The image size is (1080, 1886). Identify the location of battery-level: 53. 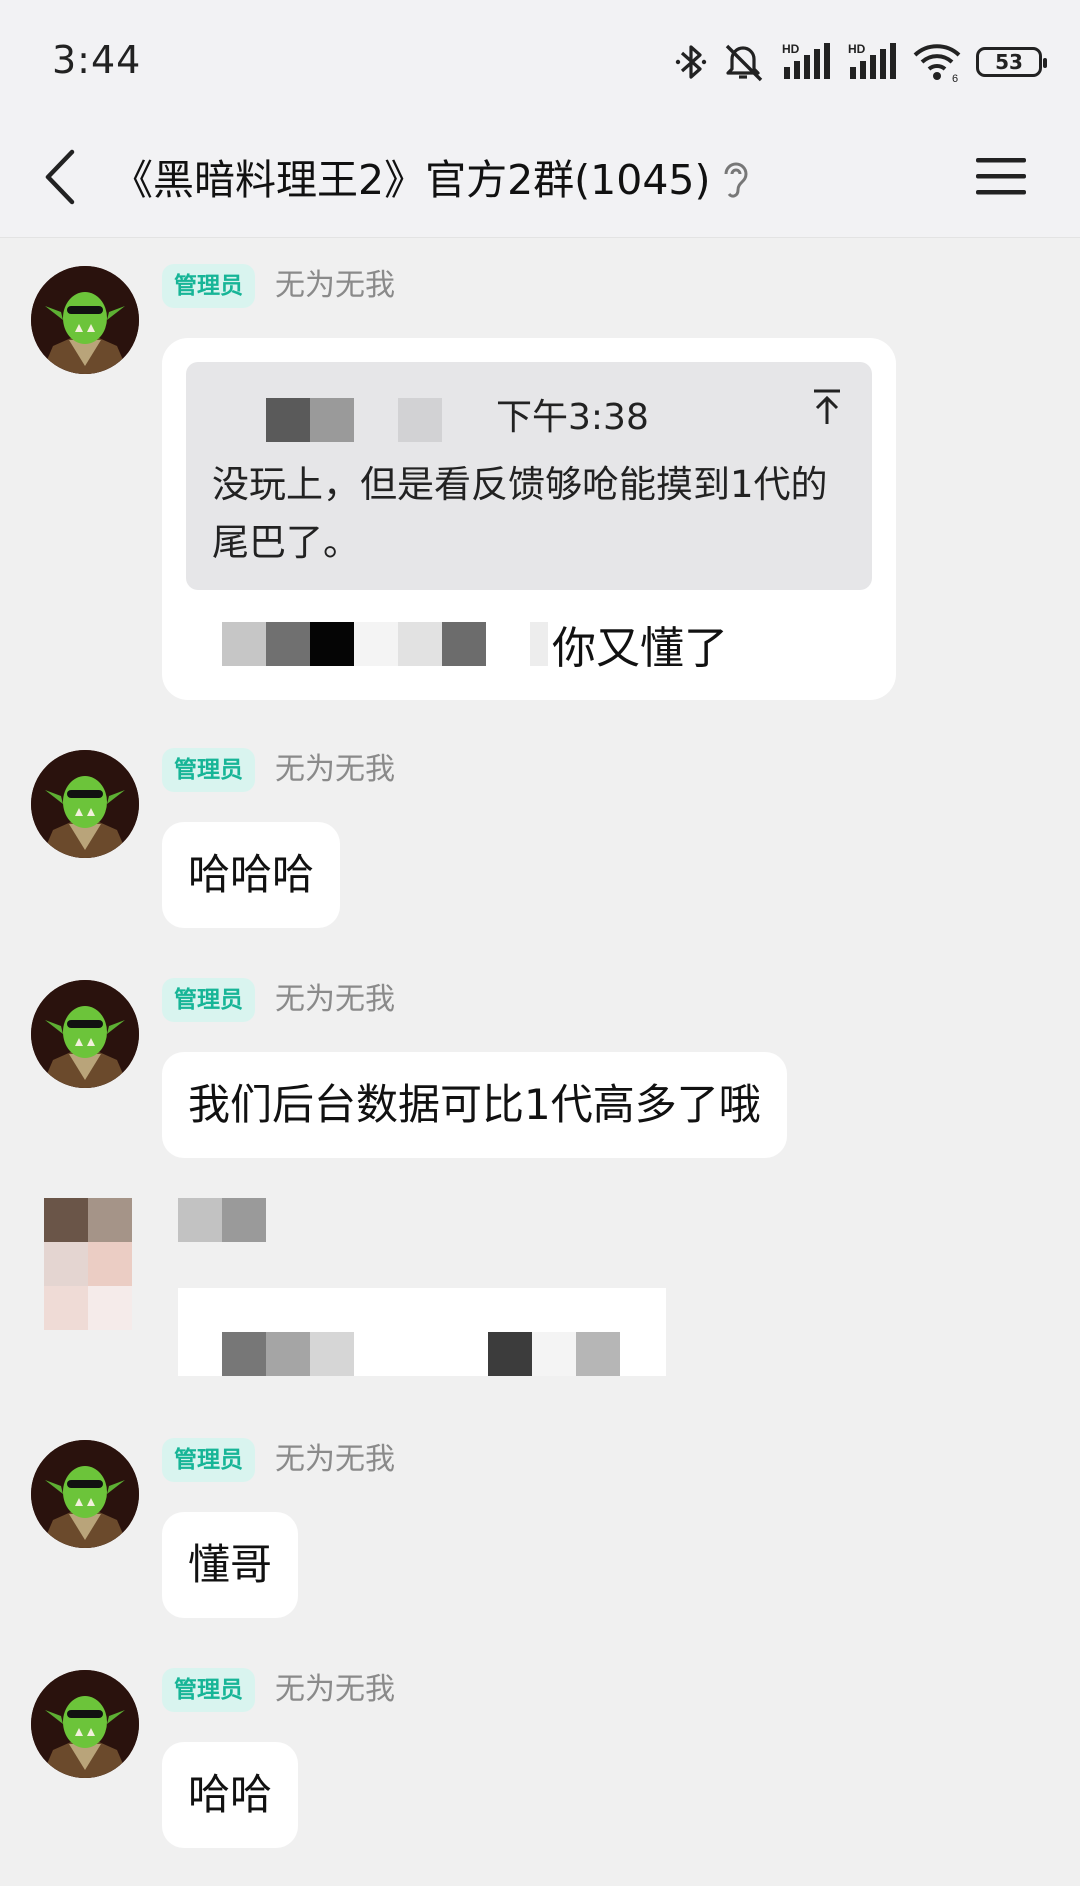
(1009, 62).